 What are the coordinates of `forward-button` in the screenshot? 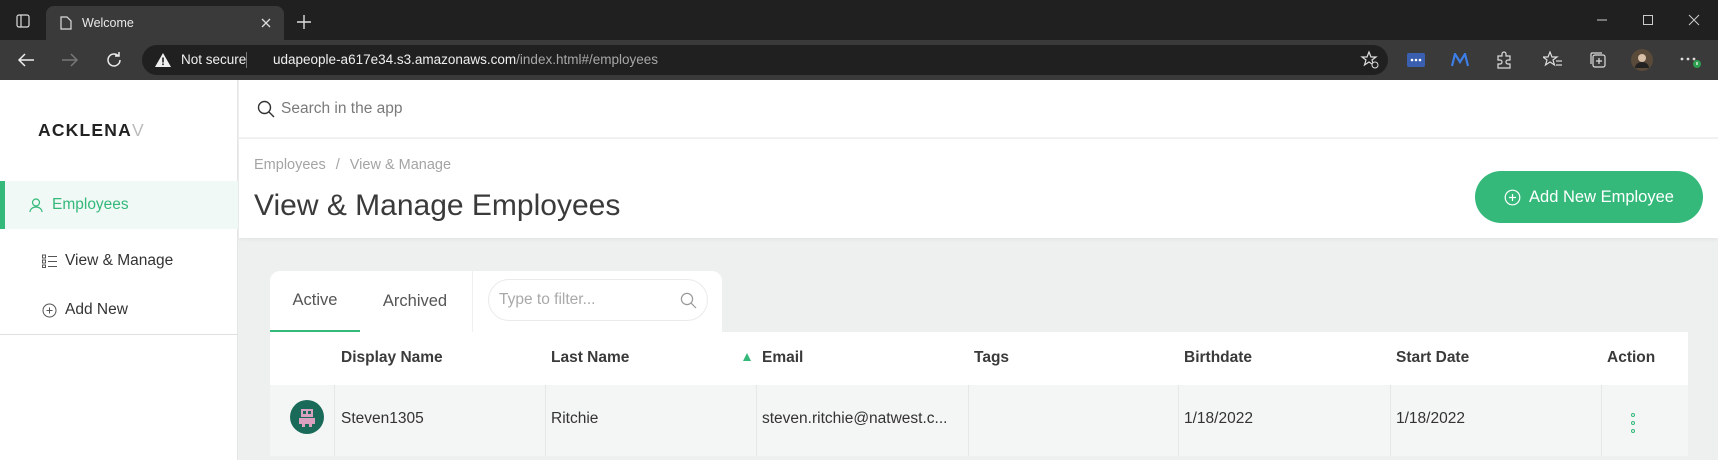 It's located at (70, 60).